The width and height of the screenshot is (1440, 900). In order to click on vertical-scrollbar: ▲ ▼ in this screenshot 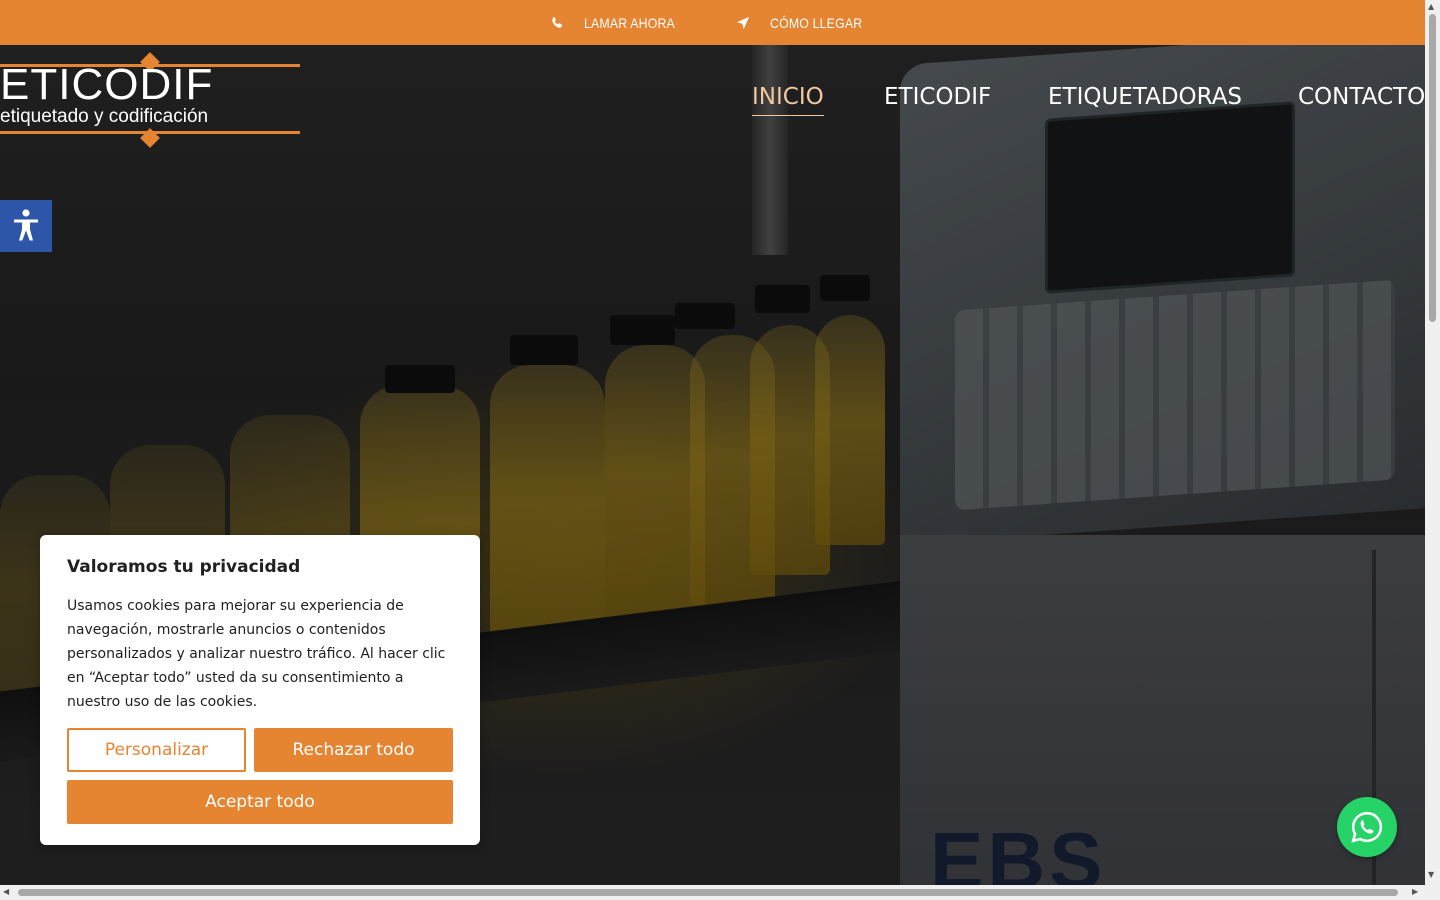, I will do `click(1432, 442)`.